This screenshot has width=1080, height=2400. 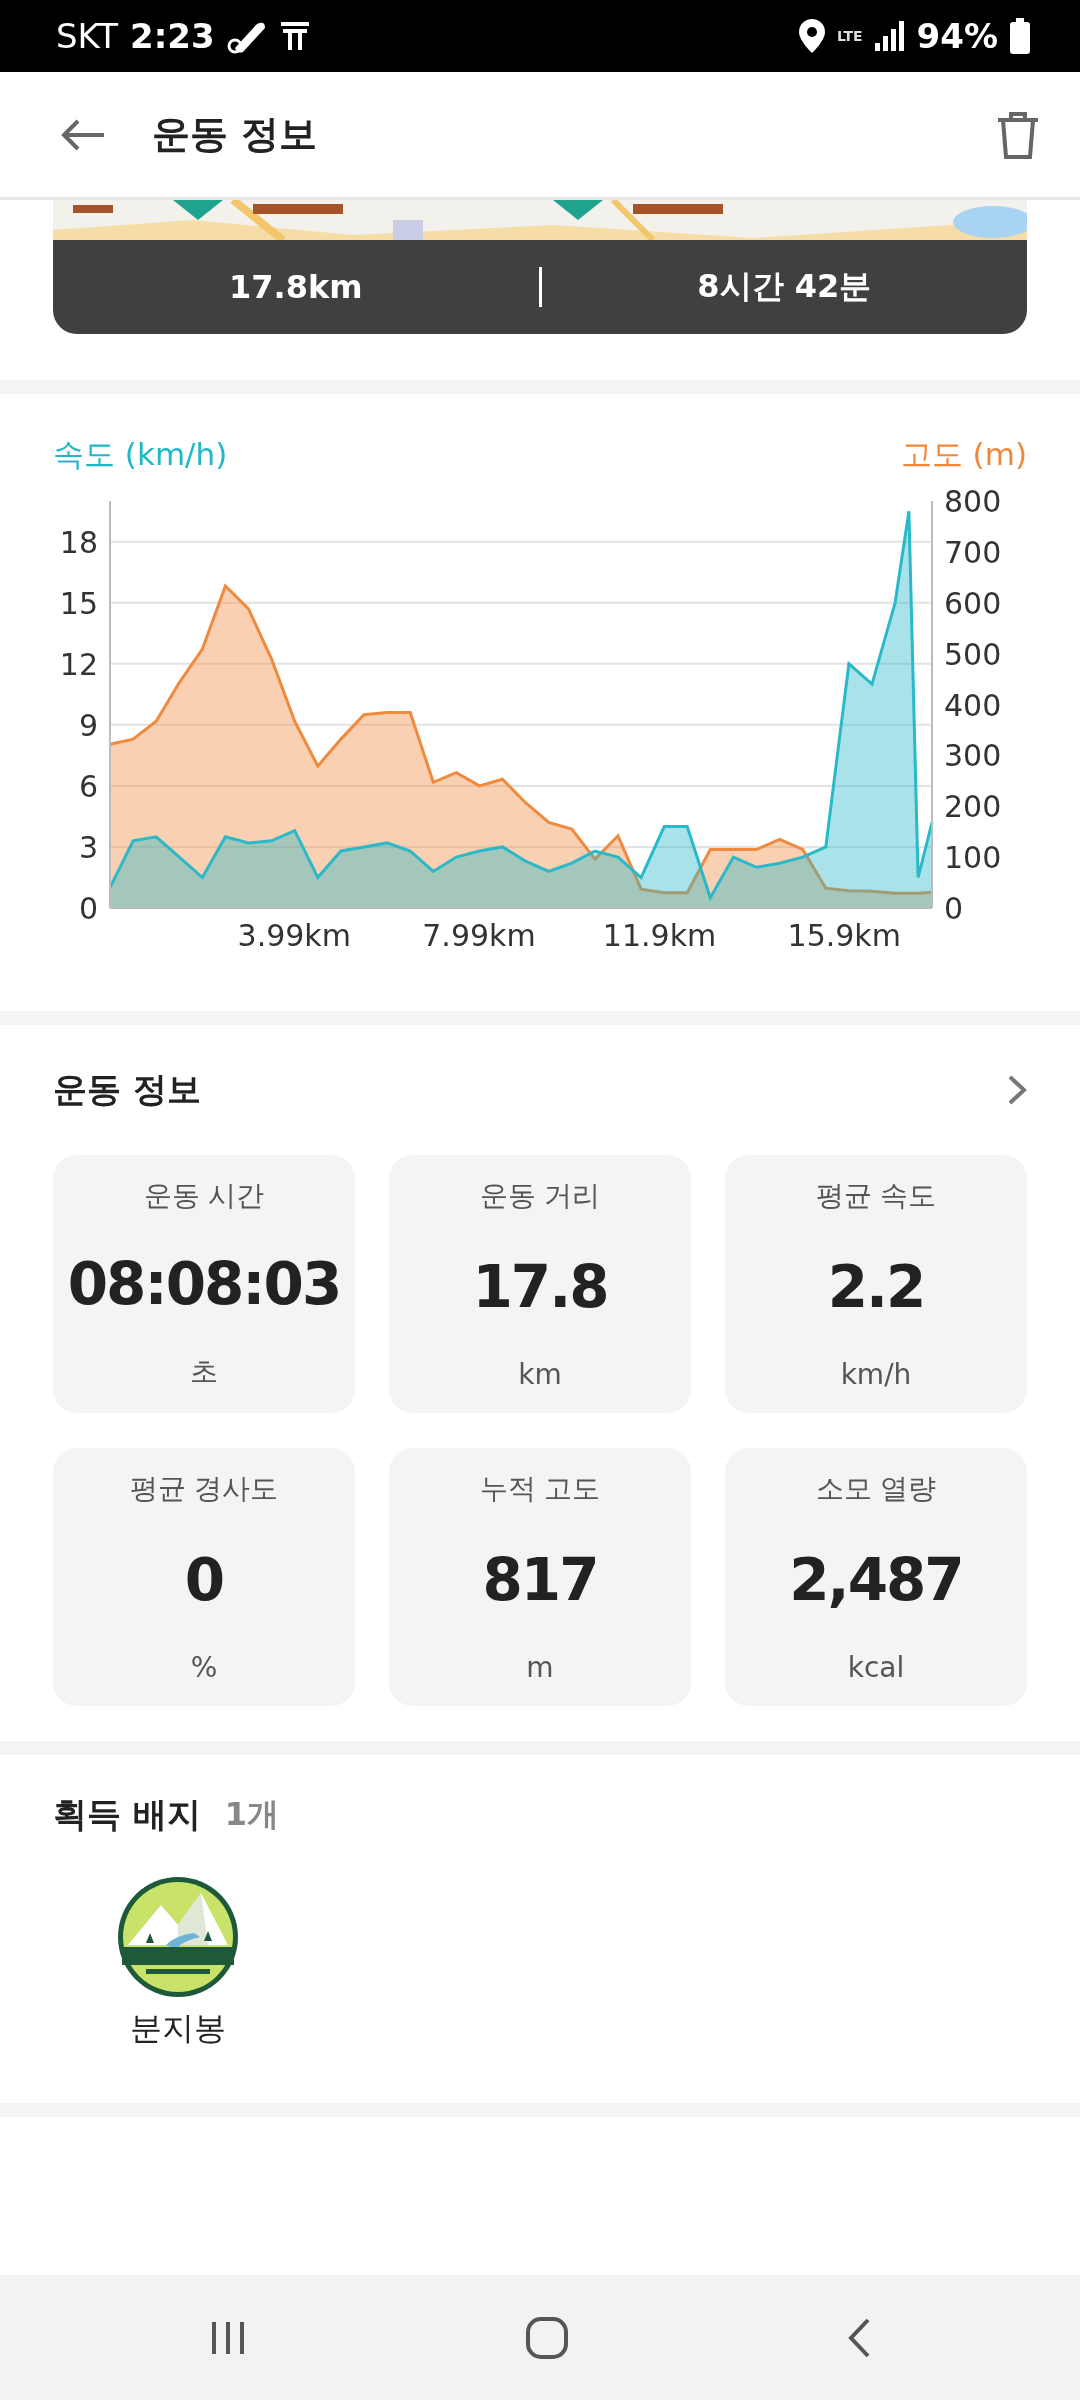 I want to click on axis-tick-label: 600, so click(x=973, y=603).